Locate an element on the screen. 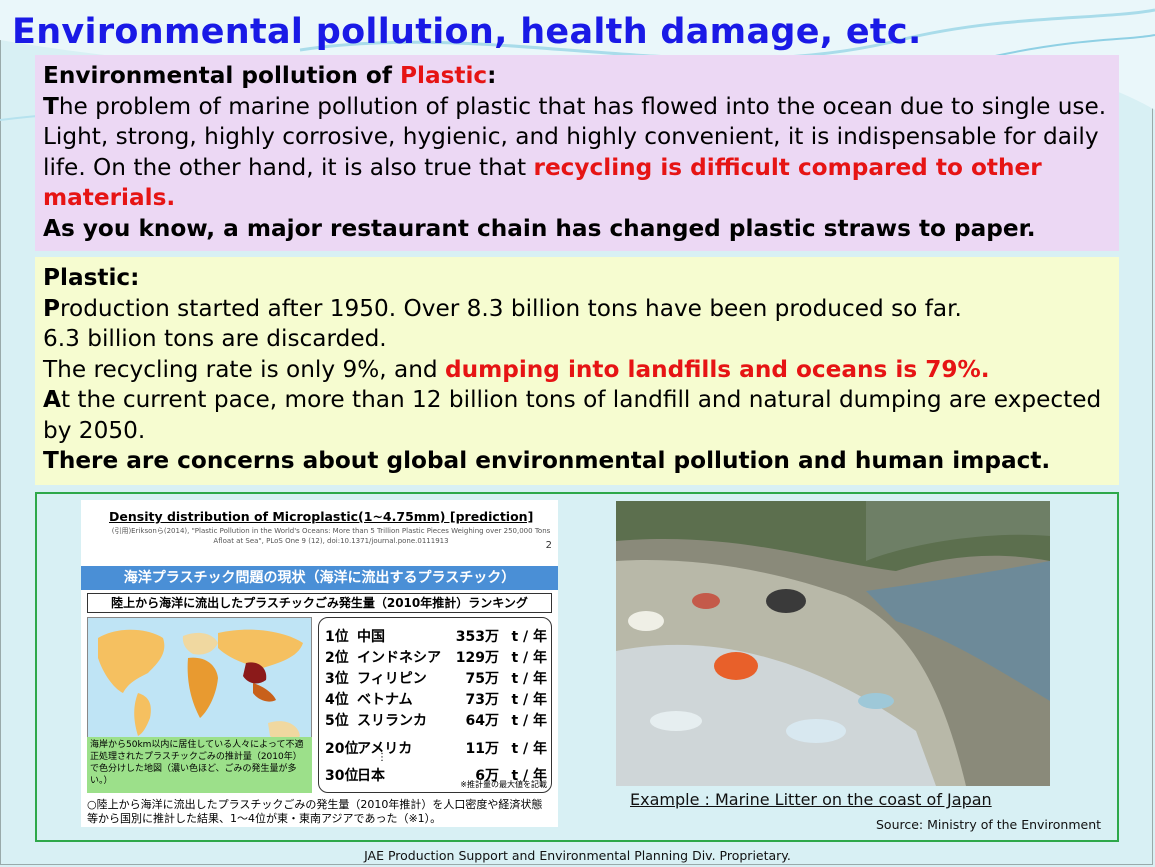 This screenshot has height=867, width=1155. ranking-row: 2位 インドネシア 129万 t / 年 is located at coordinates (436, 657).